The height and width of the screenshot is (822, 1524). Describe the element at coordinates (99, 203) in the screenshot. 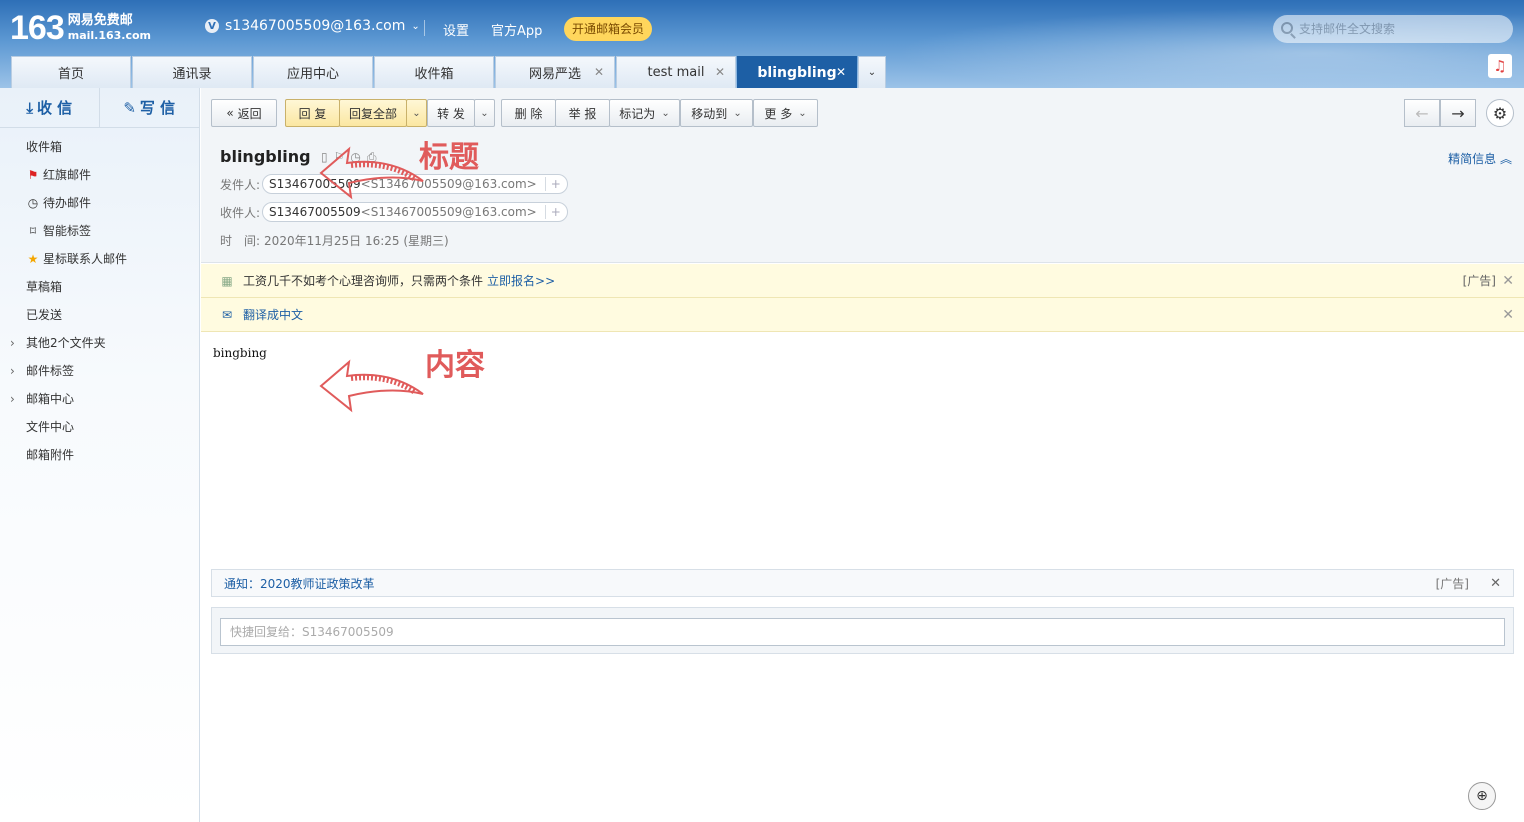

I see `sidebar-item-todo: ◷ 待办邮件` at that location.